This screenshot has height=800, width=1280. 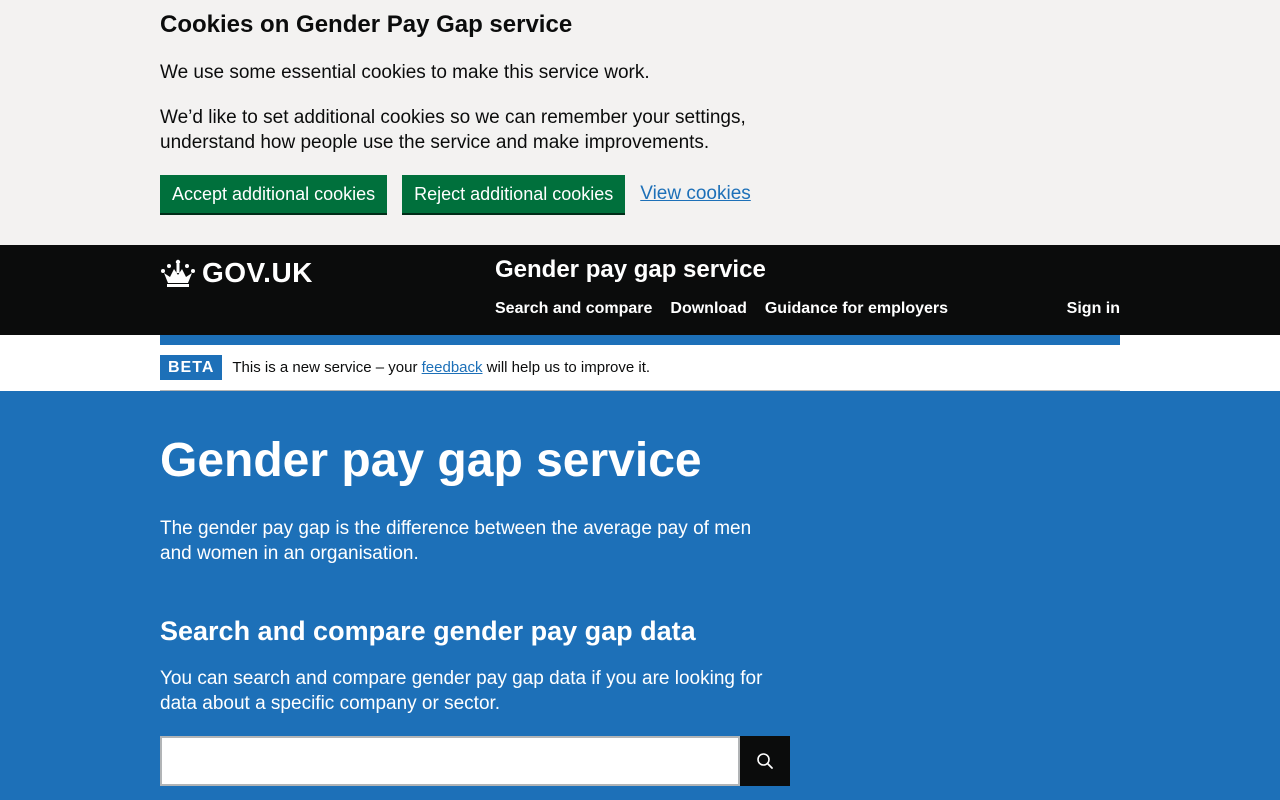 I want to click on accept-cookies-button: Accept additional cookies, so click(x=274, y=194).